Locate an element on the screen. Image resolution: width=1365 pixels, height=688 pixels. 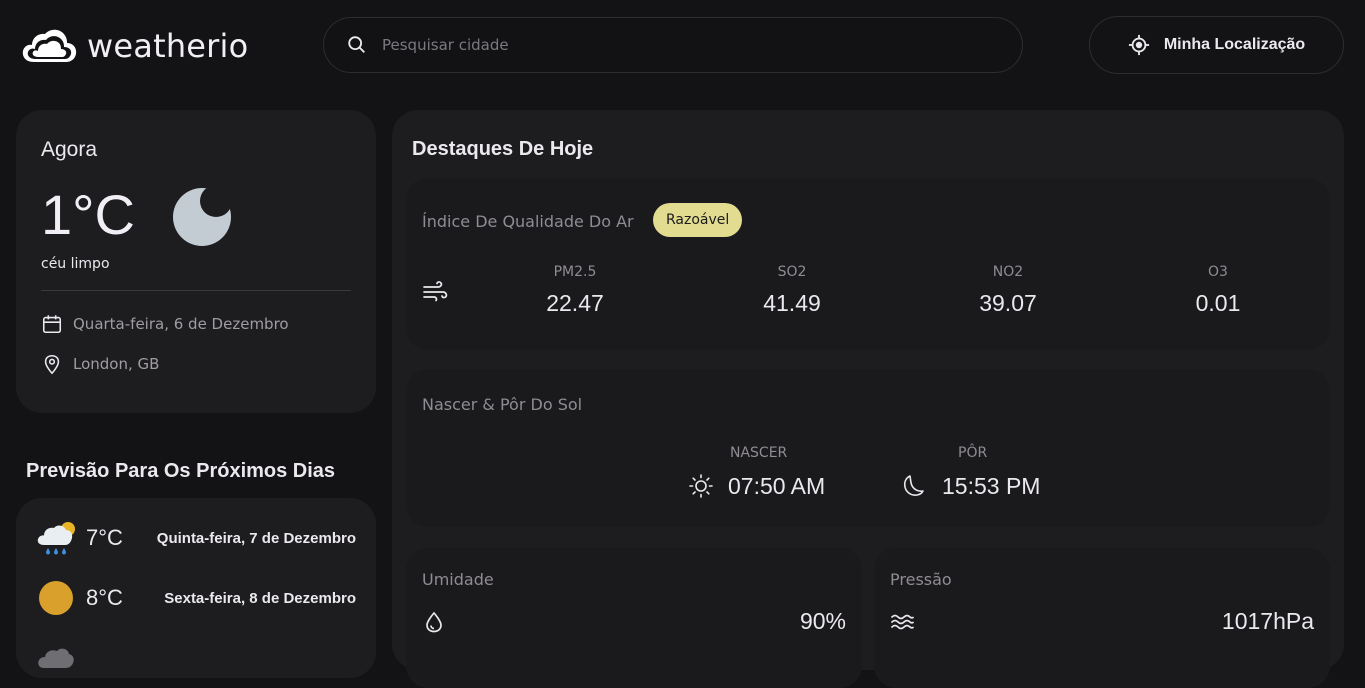
divider is located at coordinates (196, 290).